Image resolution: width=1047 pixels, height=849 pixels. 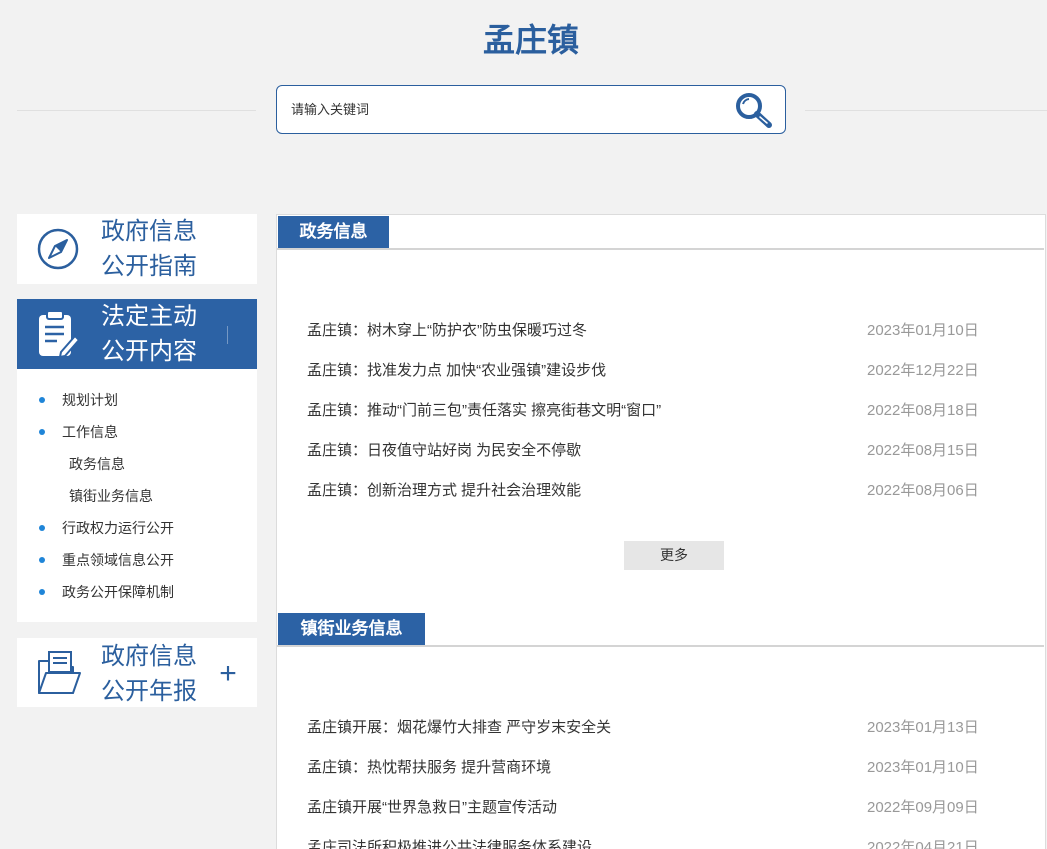 I want to click on submenu-item-admin-power: 行政权力运行公开, so click(x=137, y=528).